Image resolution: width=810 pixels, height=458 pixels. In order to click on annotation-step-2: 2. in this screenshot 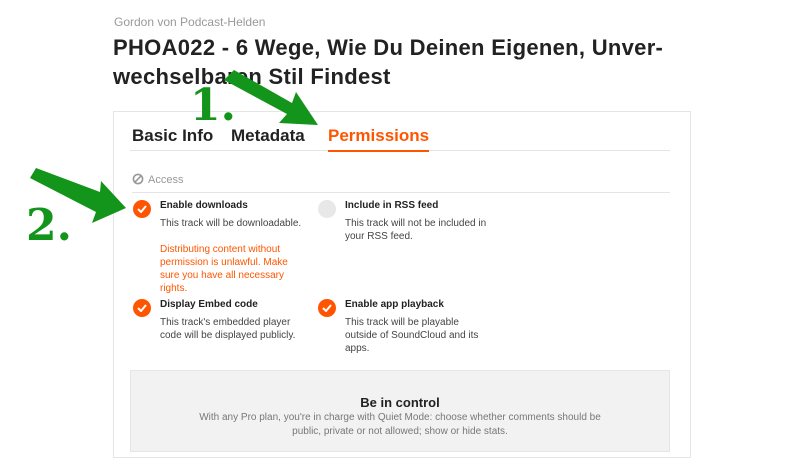, I will do `click(49, 225)`.